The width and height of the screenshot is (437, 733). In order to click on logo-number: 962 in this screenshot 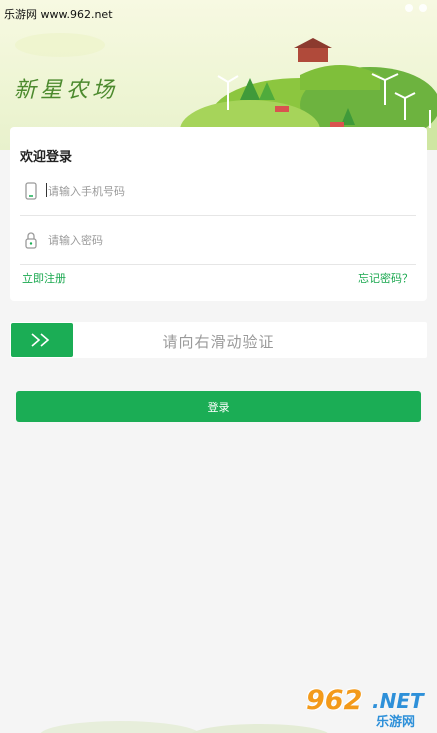, I will do `click(334, 700)`.